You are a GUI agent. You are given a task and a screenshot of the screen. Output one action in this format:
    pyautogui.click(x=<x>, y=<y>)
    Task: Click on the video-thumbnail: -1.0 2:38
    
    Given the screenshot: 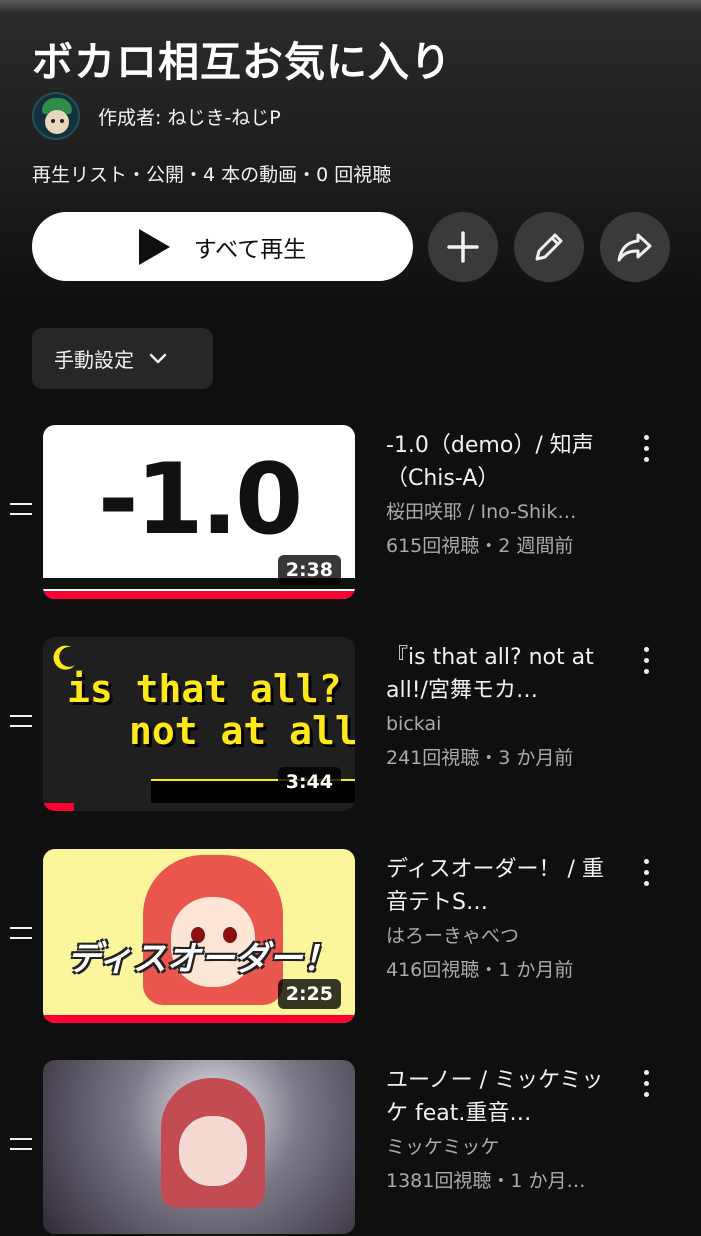 What is the action you would take?
    pyautogui.click(x=199, y=512)
    